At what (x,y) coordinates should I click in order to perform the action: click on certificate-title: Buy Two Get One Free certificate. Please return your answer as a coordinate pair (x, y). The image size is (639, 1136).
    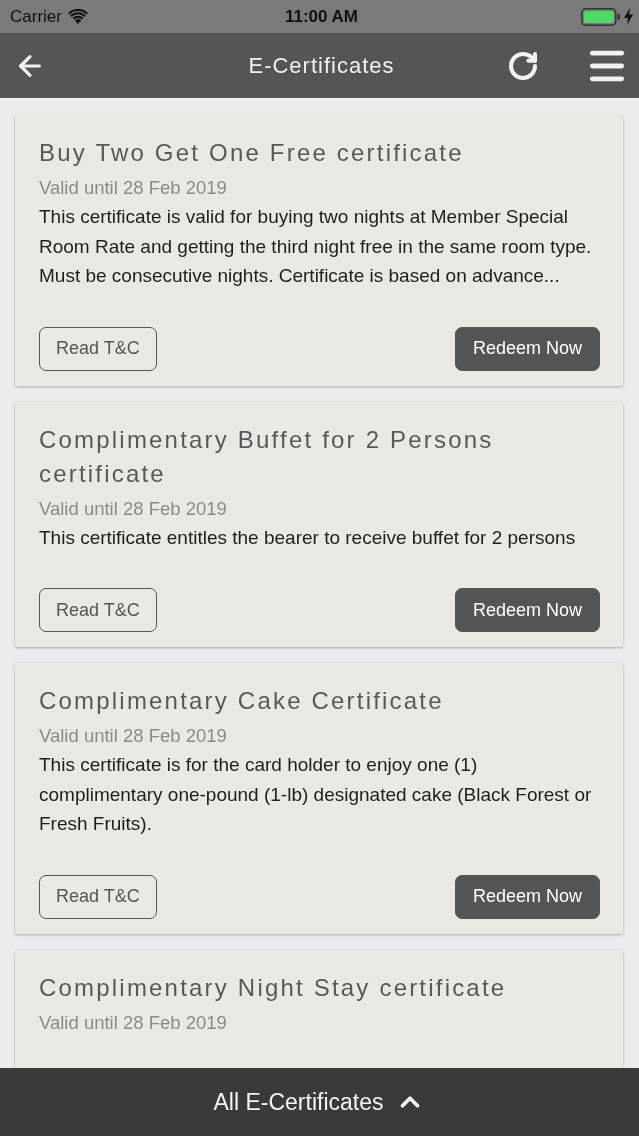
    Looking at the image, I should click on (252, 153).